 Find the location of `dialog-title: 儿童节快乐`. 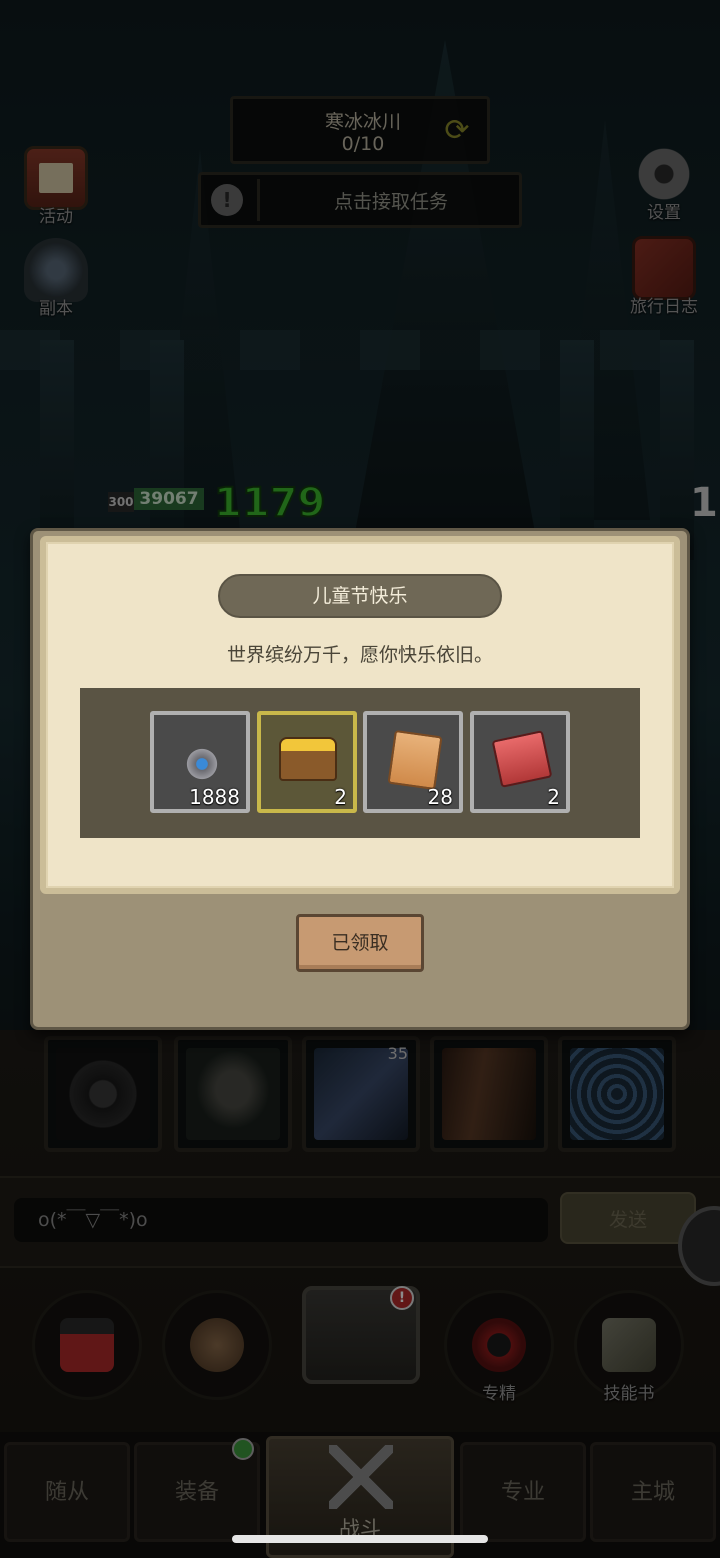

dialog-title: 儿童节快乐 is located at coordinates (360, 596).